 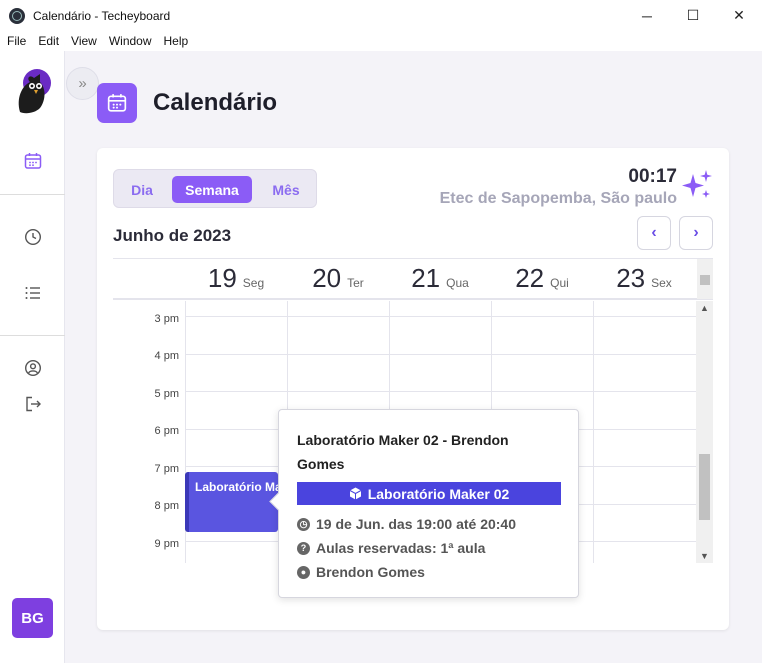 What do you see at coordinates (652, 176) in the screenshot?
I see `current-time: 00:17` at bounding box center [652, 176].